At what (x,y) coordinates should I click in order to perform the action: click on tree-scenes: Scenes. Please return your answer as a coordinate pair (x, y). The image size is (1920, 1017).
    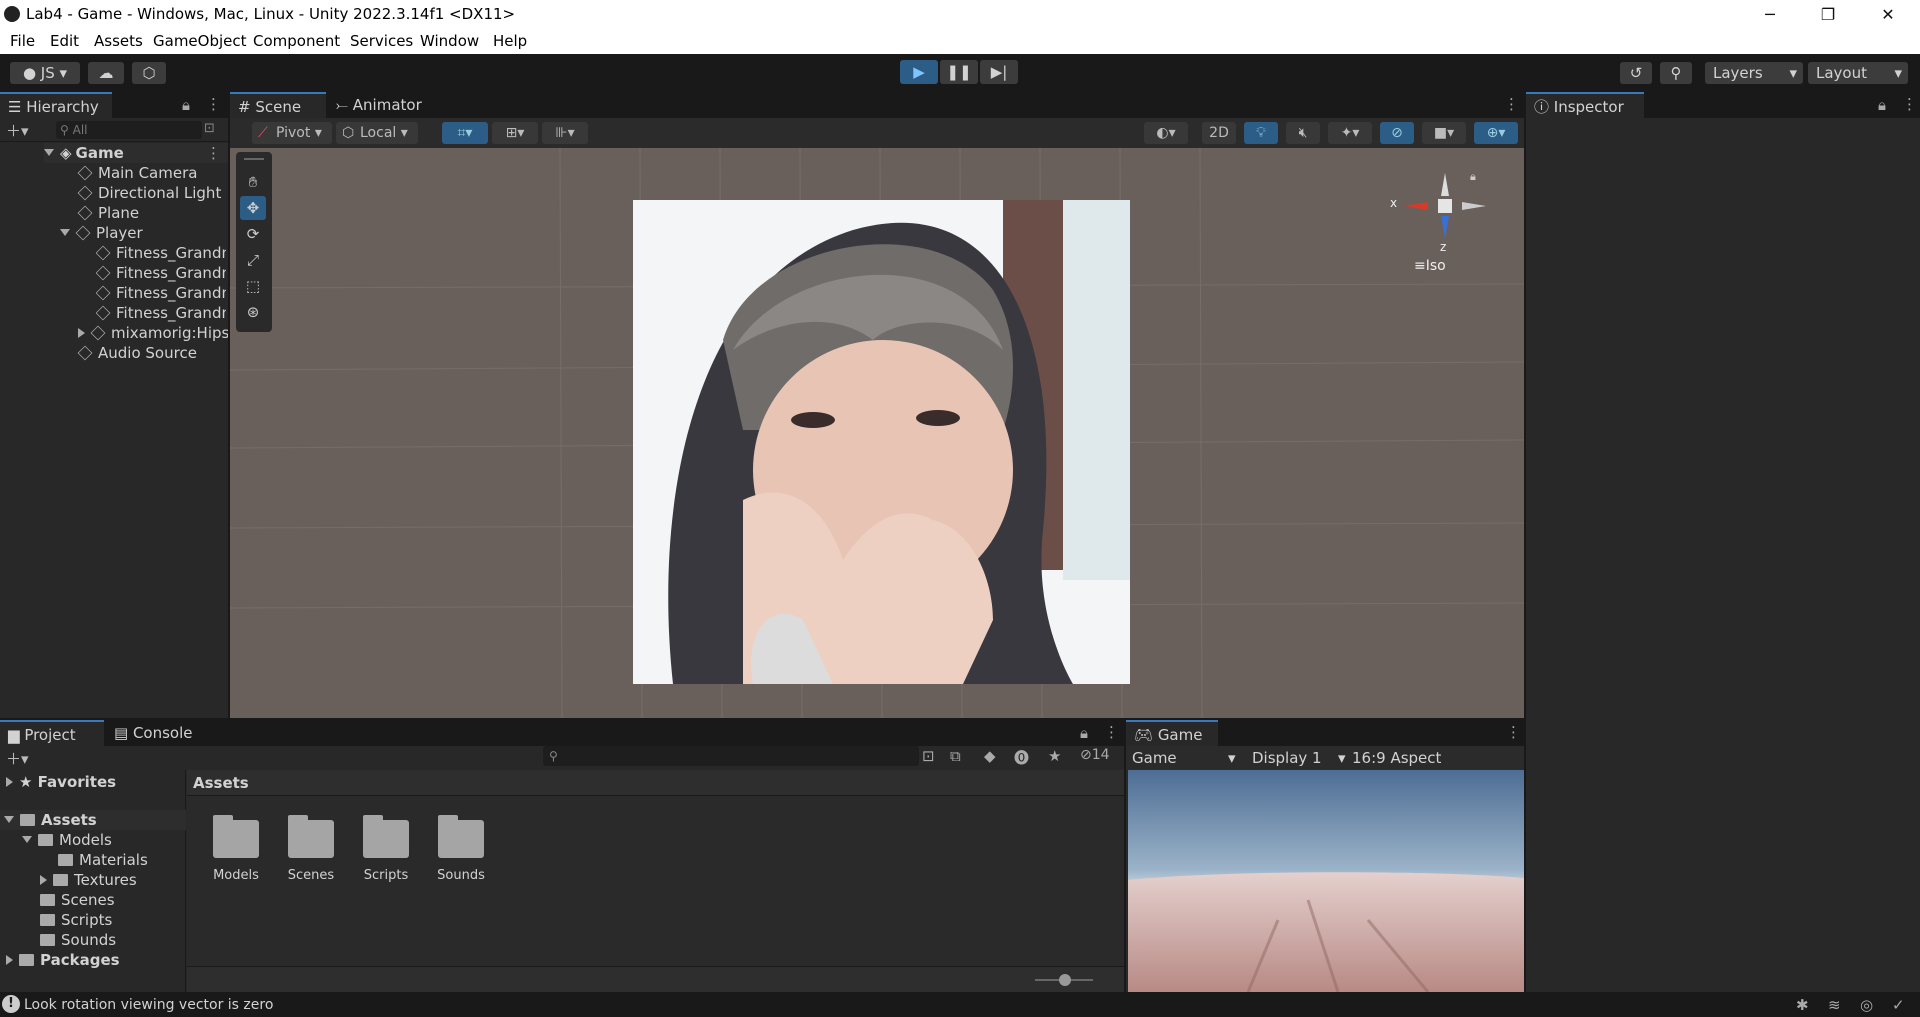
    Looking at the image, I should click on (77, 900).